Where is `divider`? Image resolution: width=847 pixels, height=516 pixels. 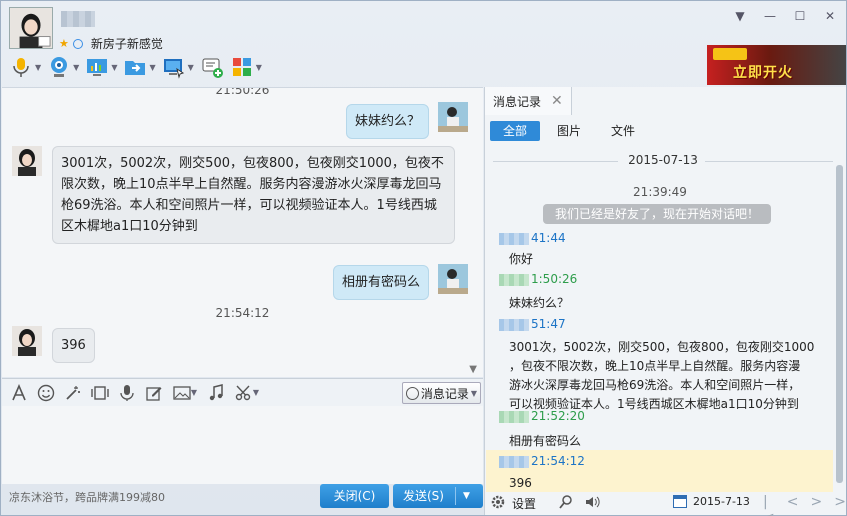 divider is located at coordinates (455, 496).